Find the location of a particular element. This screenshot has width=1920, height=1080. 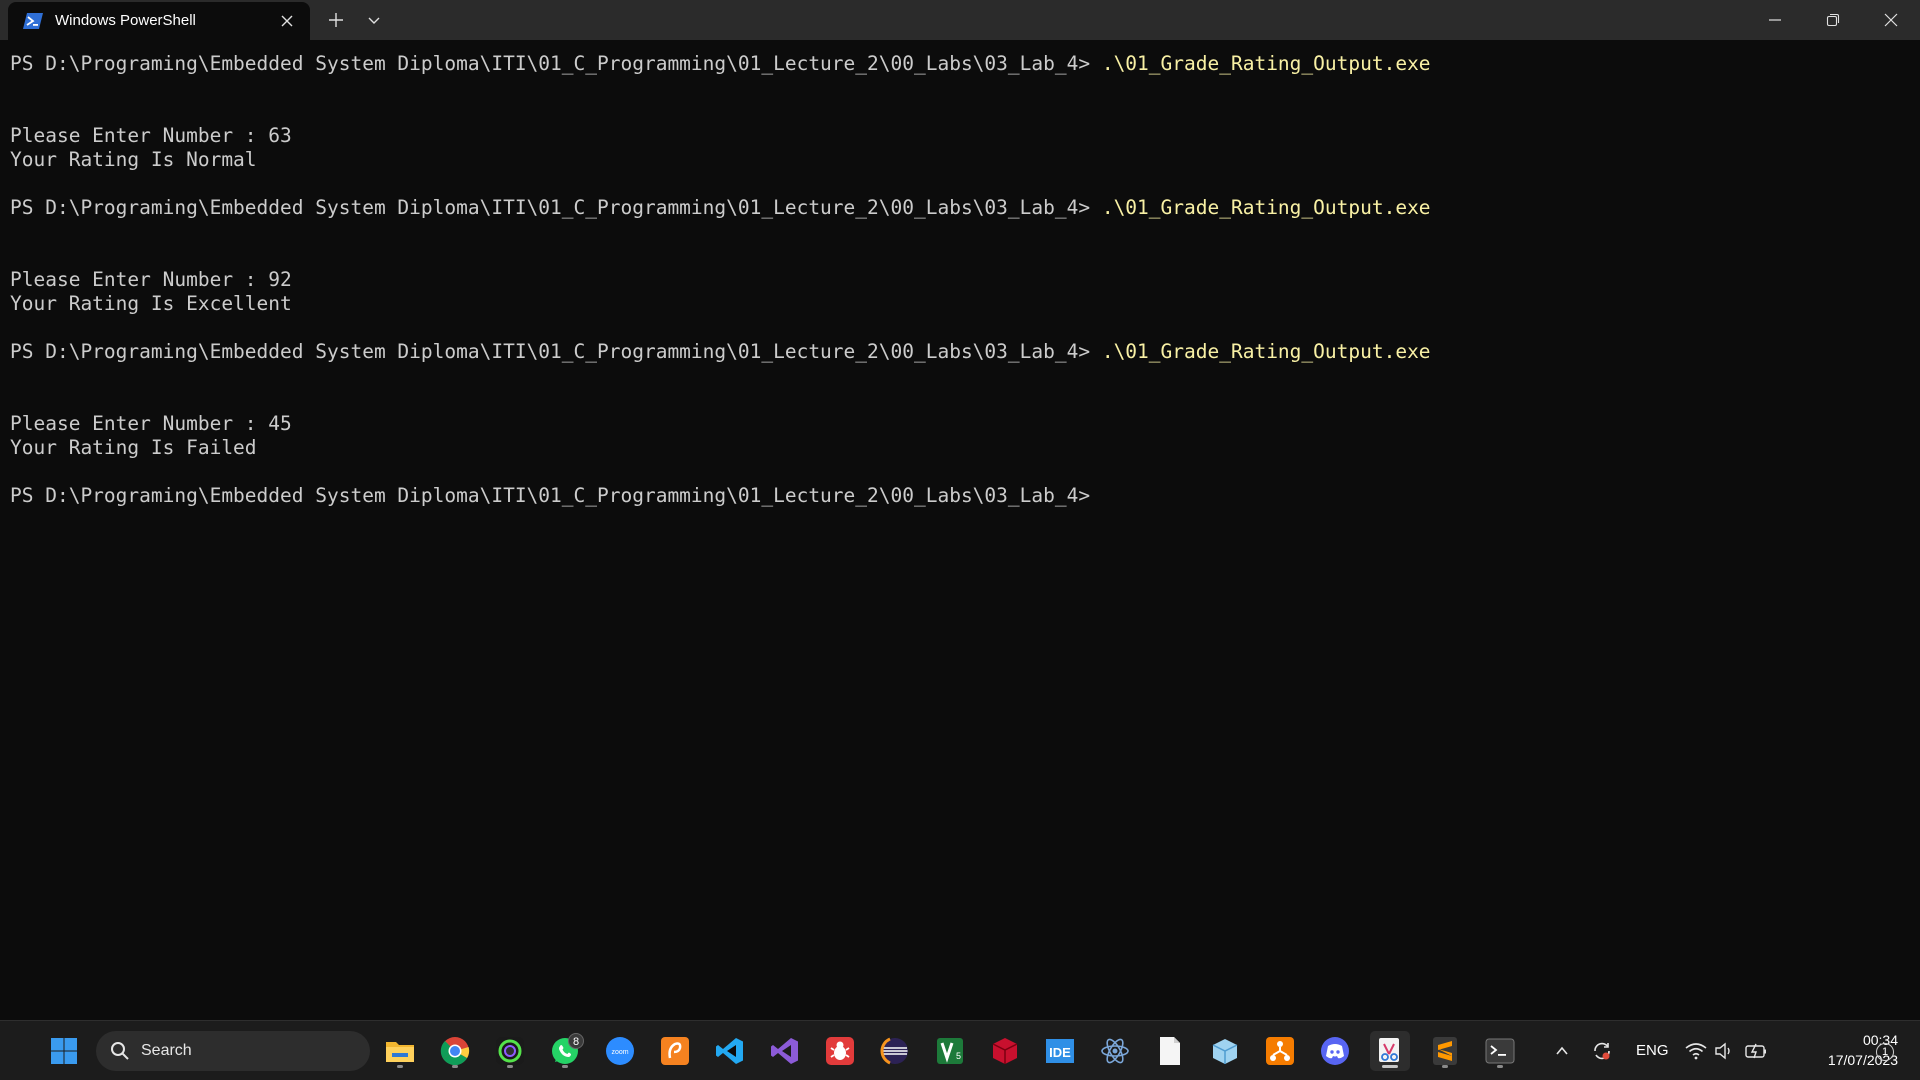

output-line: Your Rating Is Normal is located at coordinates (133, 159).